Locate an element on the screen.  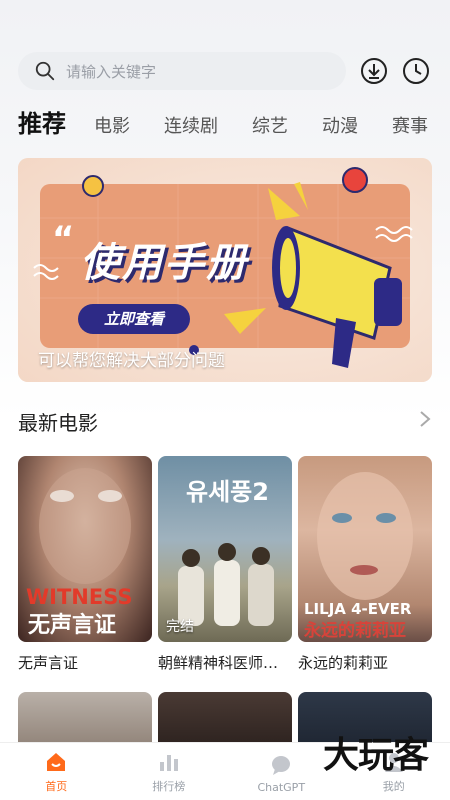
history-button is located at coordinates (416, 71).